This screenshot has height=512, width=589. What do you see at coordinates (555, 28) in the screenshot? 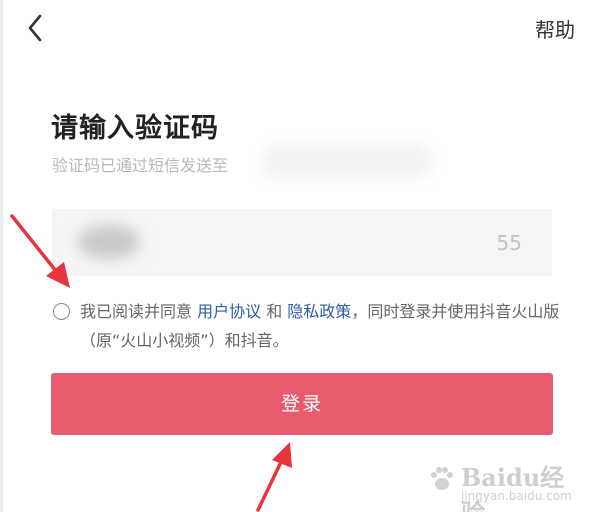
I see `help-button: 帮助` at bounding box center [555, 28].